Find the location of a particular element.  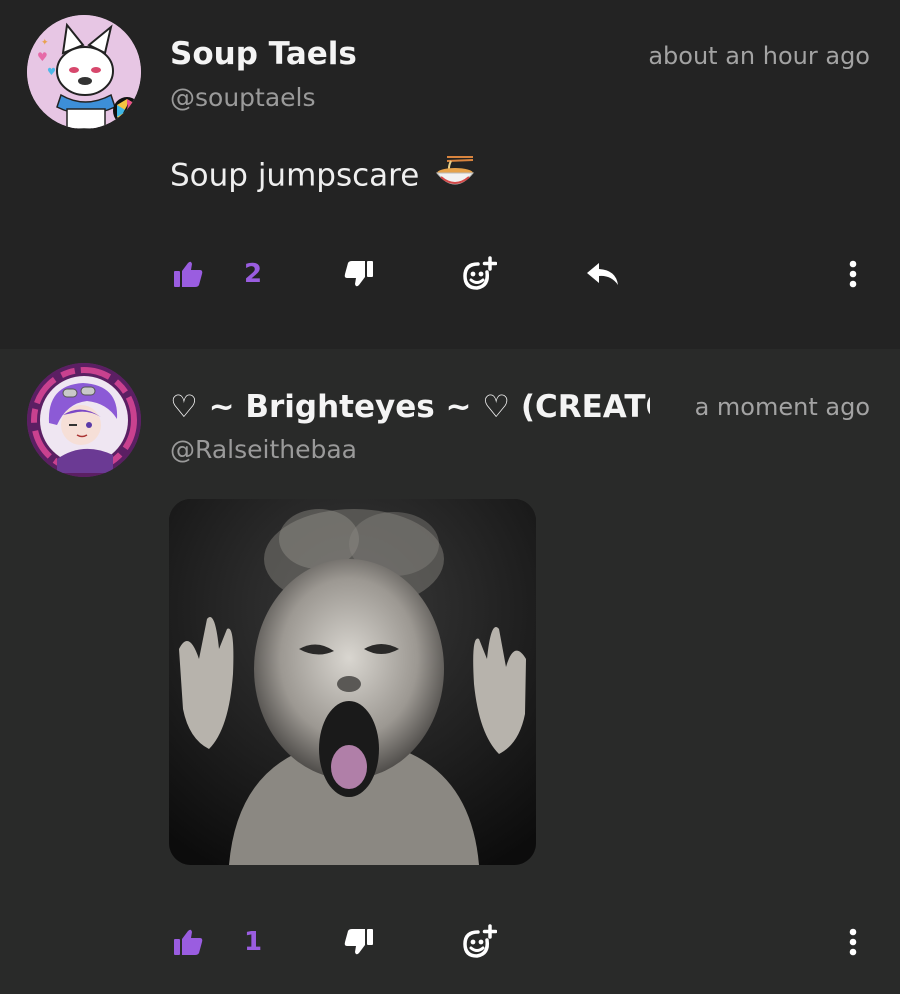

reply-icon is located at coordinates (602, 274).